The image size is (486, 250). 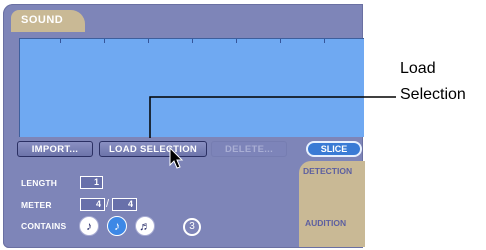 What do you see at coordinates (176, 157) in the screenshot?
I see `mouse-cursor-icon` at bounding box center [176, 157].